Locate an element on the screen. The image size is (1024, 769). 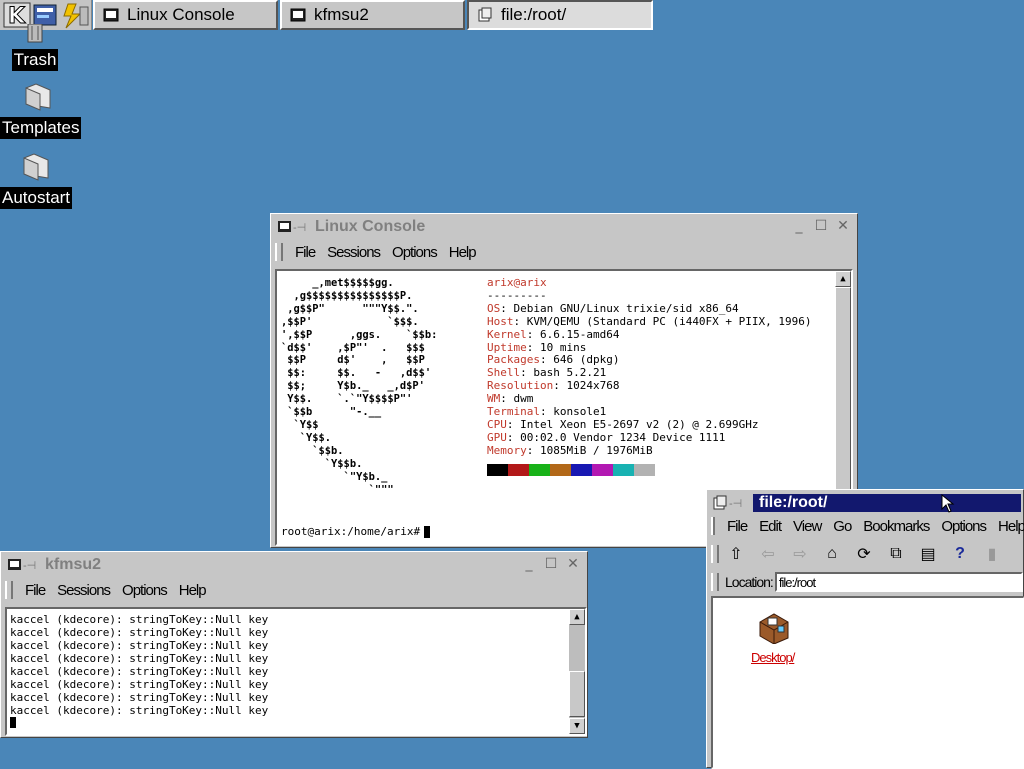
desktop-icon-autostart: Autostart is located at coordinates (36, 179).